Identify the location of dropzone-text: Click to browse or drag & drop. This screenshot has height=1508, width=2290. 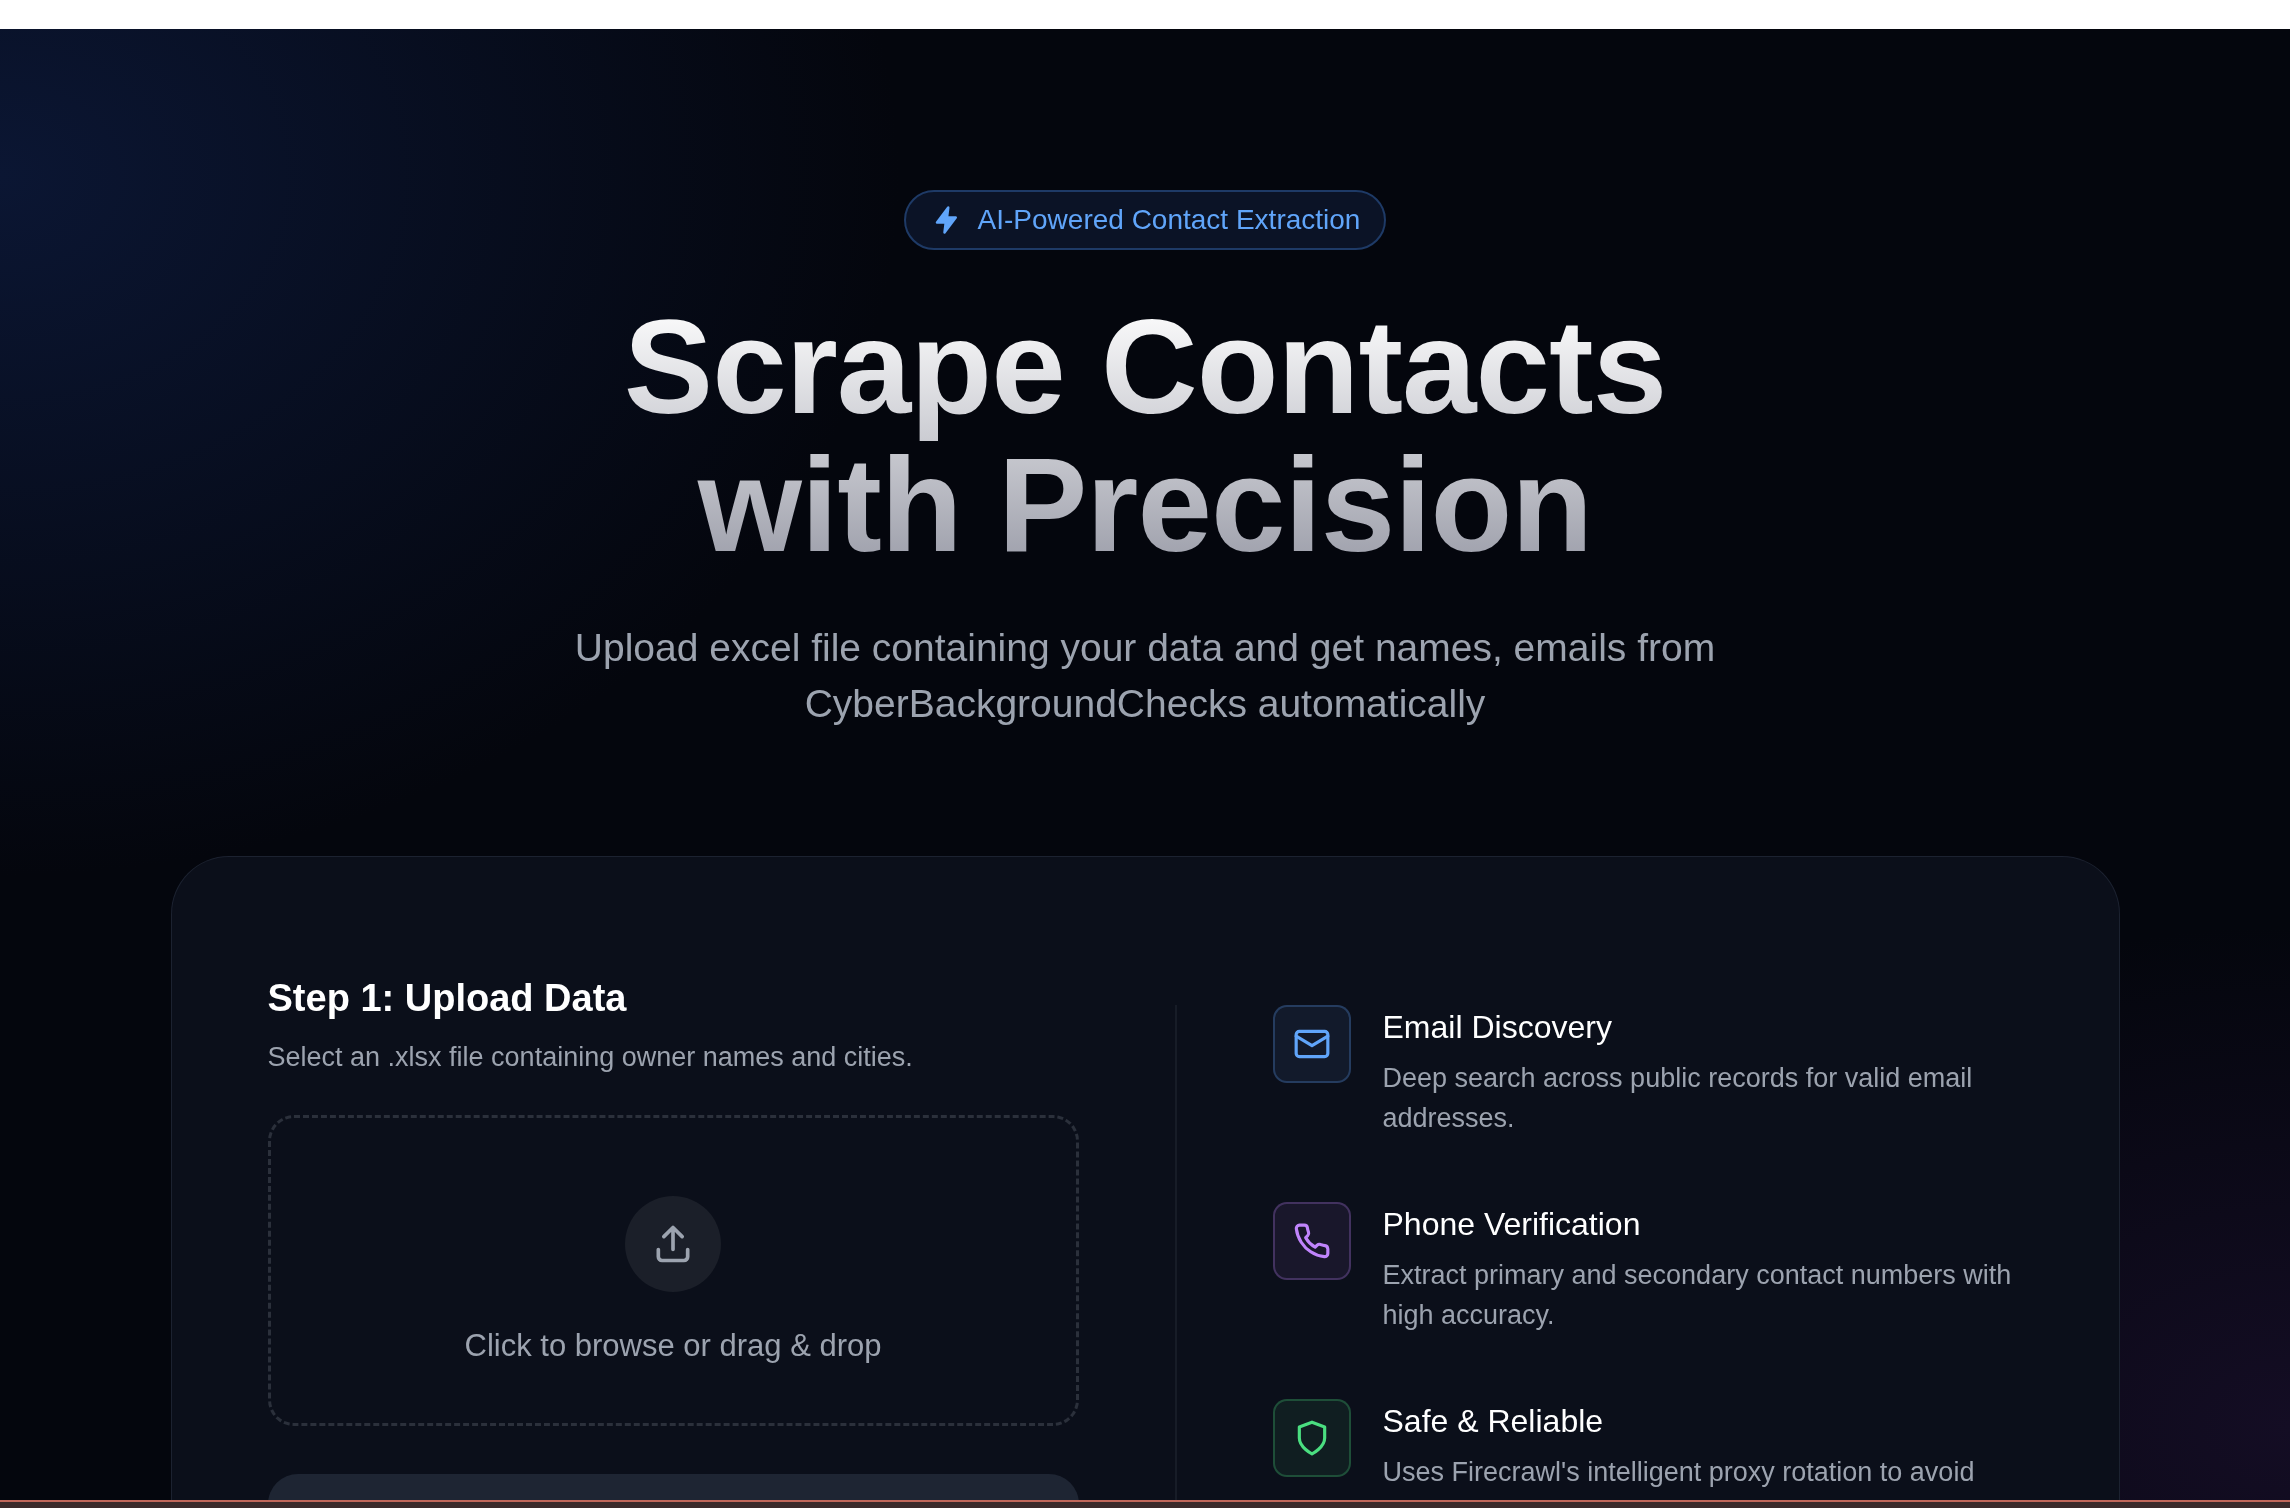
(673, 1345).